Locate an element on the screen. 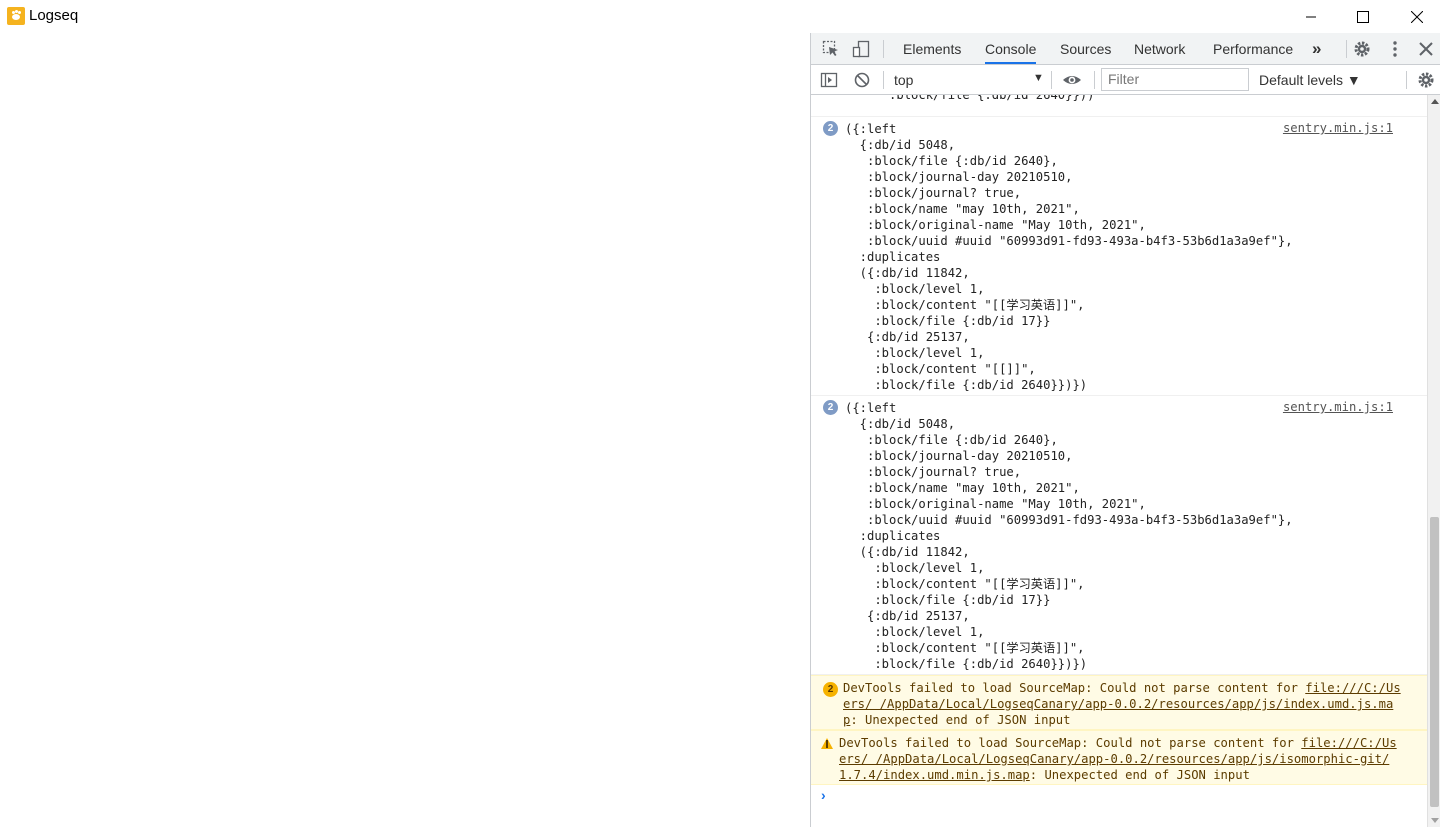 The image size is (1440, 827). minimize-button is located at coordinates (1311, 16).